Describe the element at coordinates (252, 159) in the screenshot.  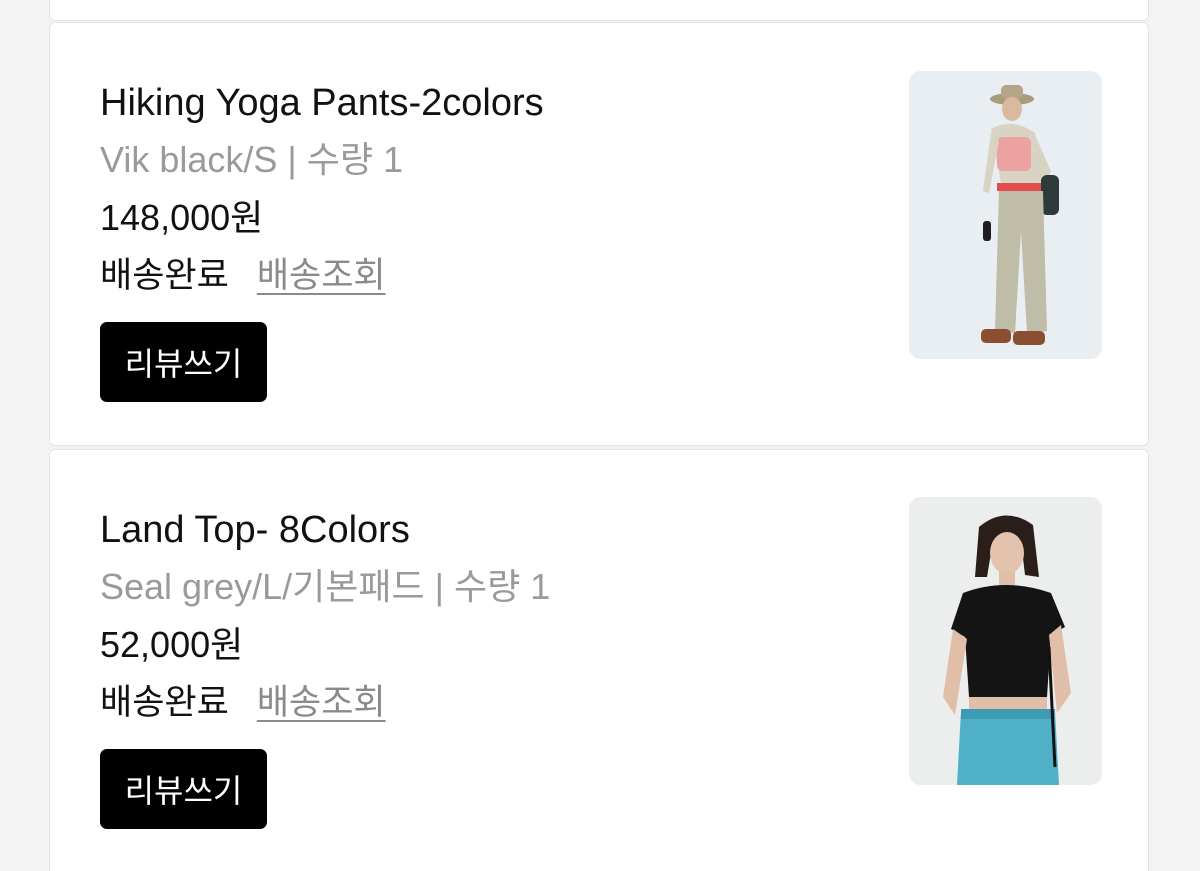
I see `product-option: Vik black/S | 수량 1` at that location.